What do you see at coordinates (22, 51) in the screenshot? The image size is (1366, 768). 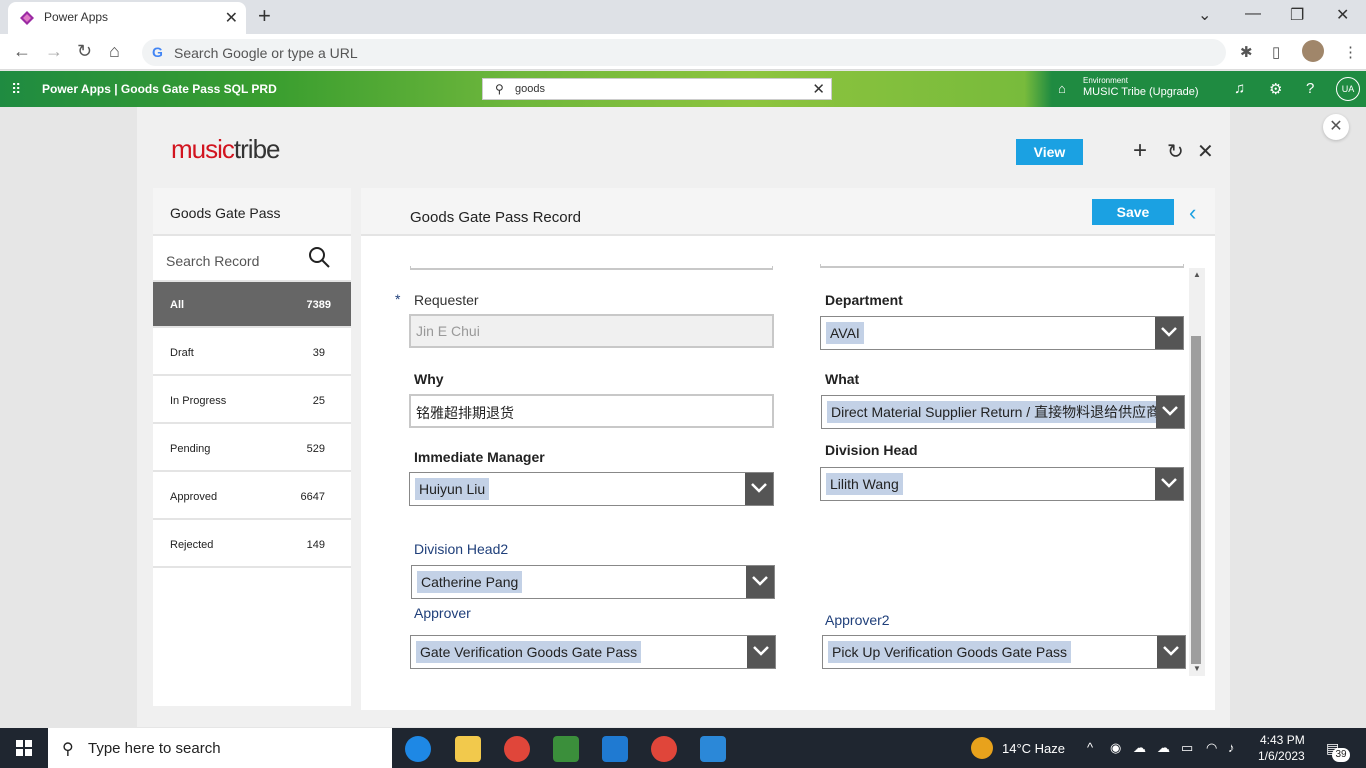 I see `back-arrow-icon: ←` at bounding box center [22, 51].